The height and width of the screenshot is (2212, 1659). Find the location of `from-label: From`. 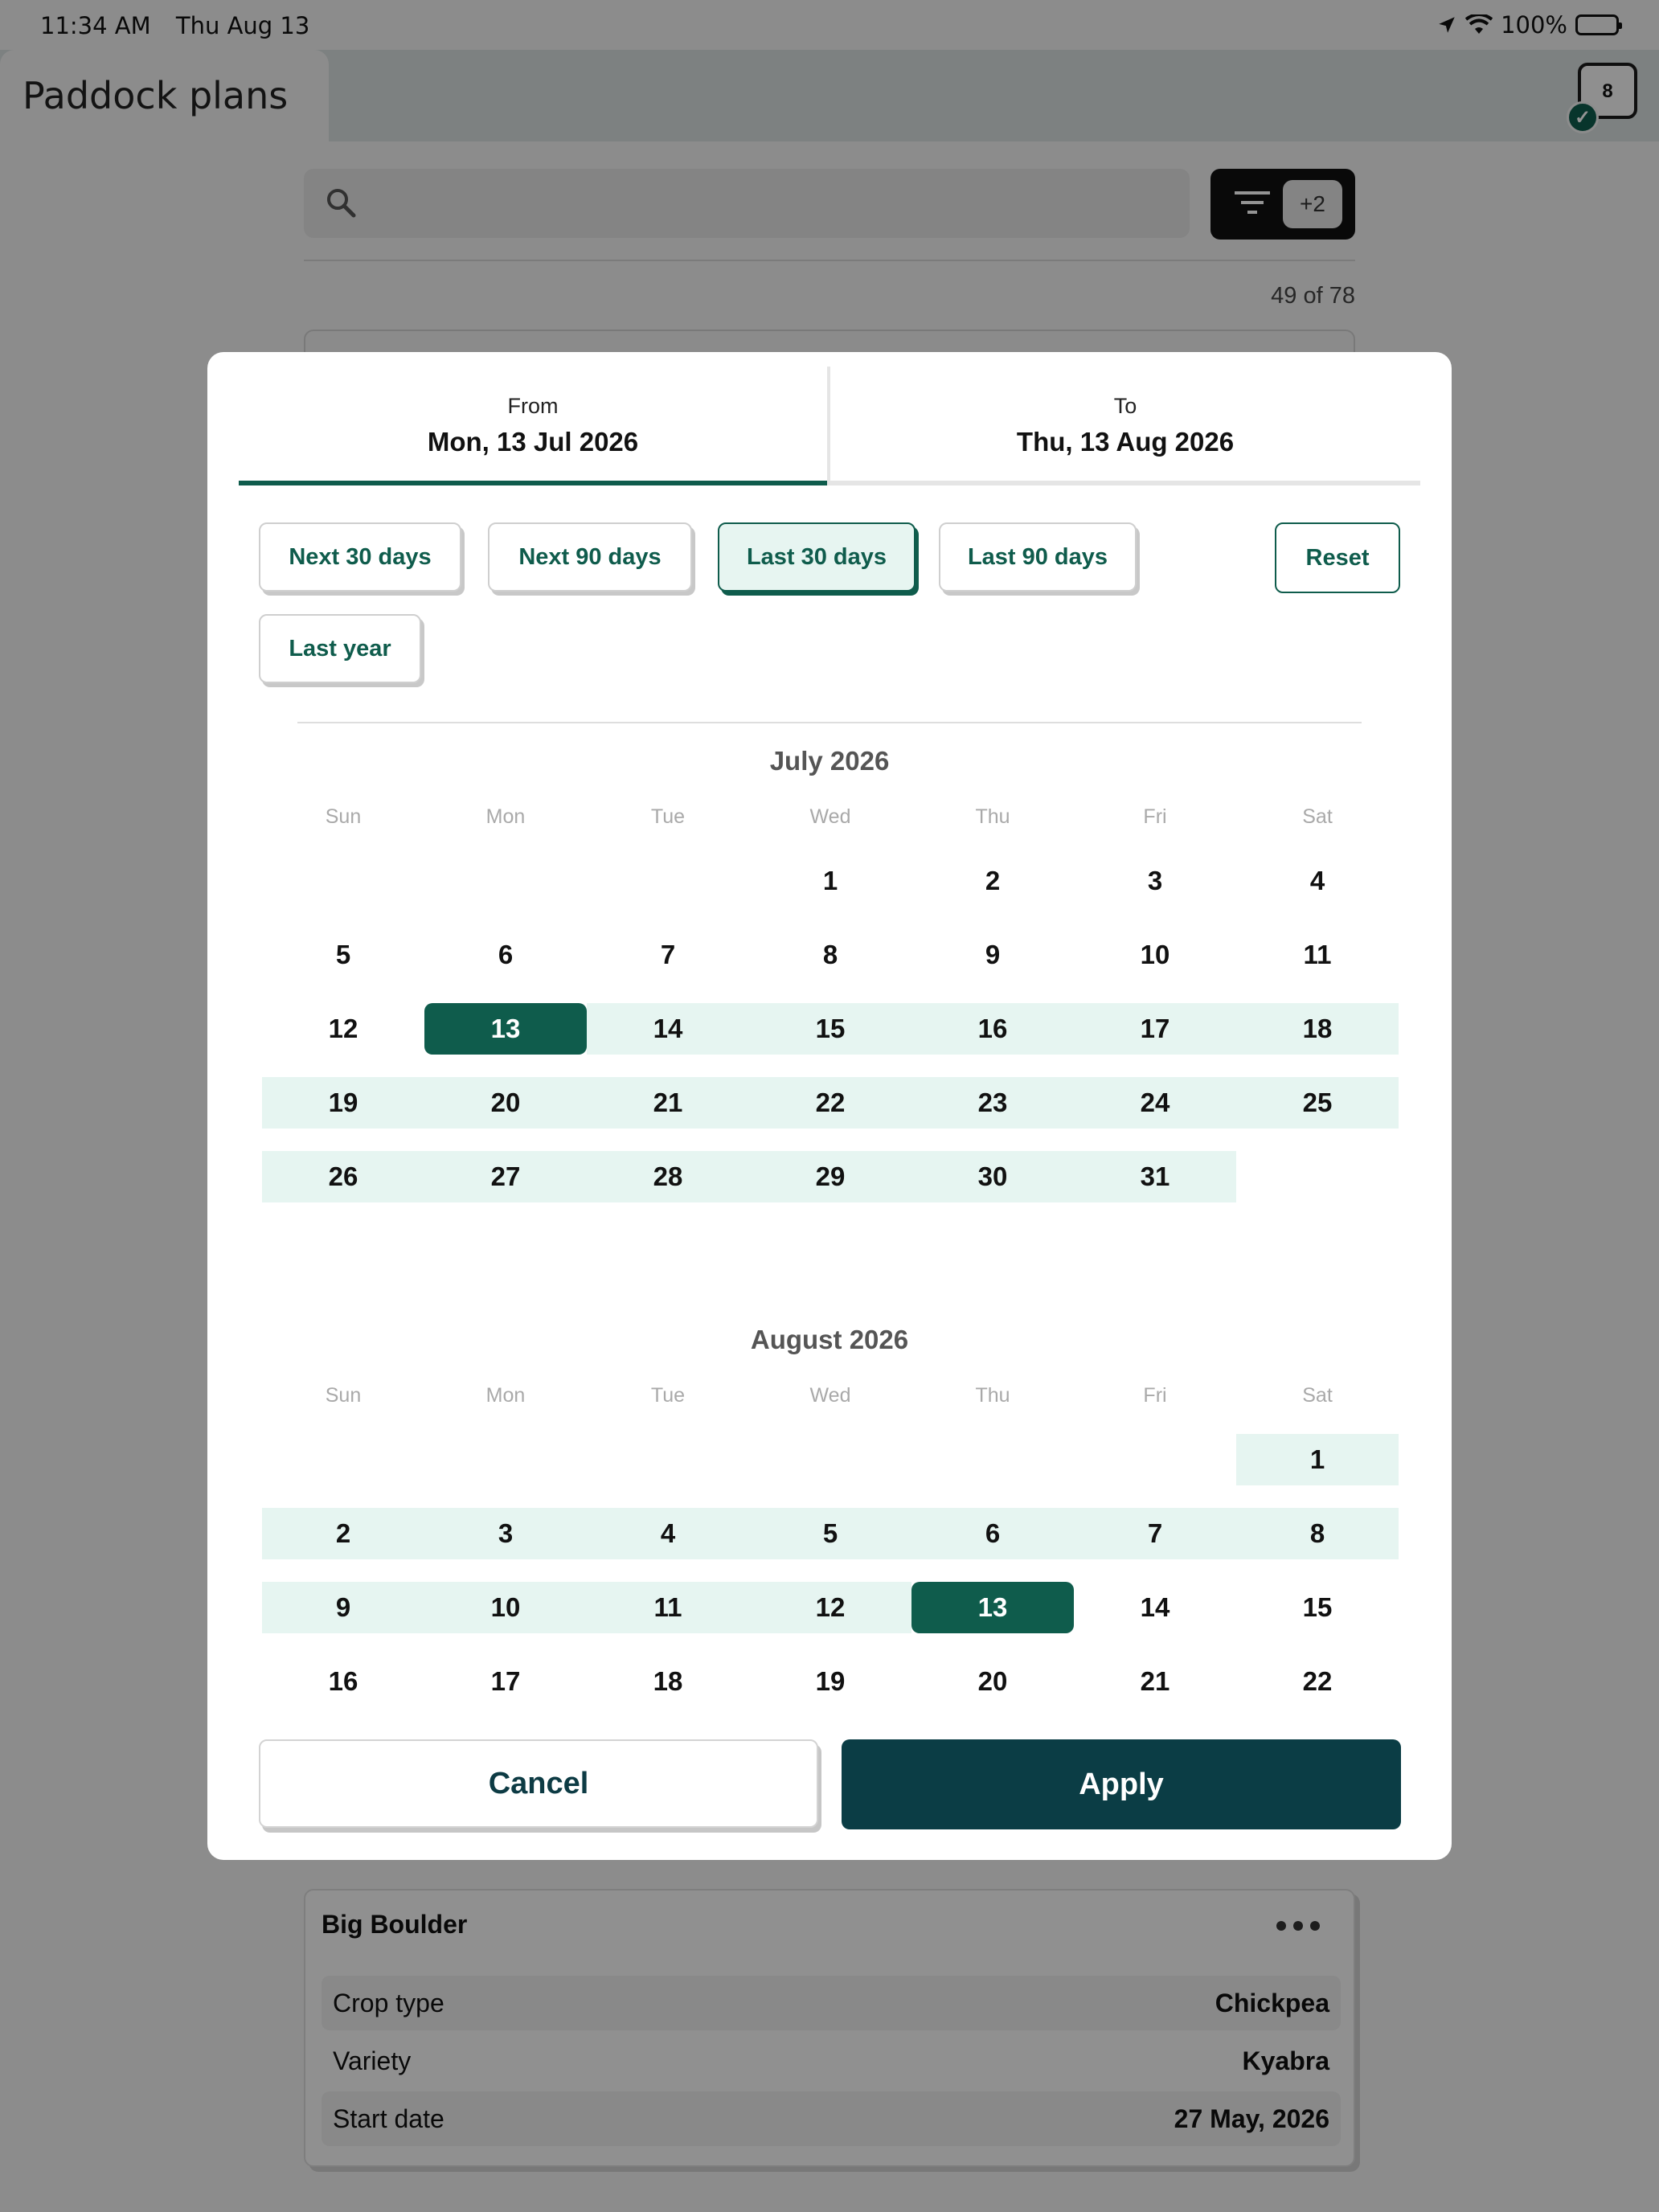

from-label: From is located at coordinates (533, 406).